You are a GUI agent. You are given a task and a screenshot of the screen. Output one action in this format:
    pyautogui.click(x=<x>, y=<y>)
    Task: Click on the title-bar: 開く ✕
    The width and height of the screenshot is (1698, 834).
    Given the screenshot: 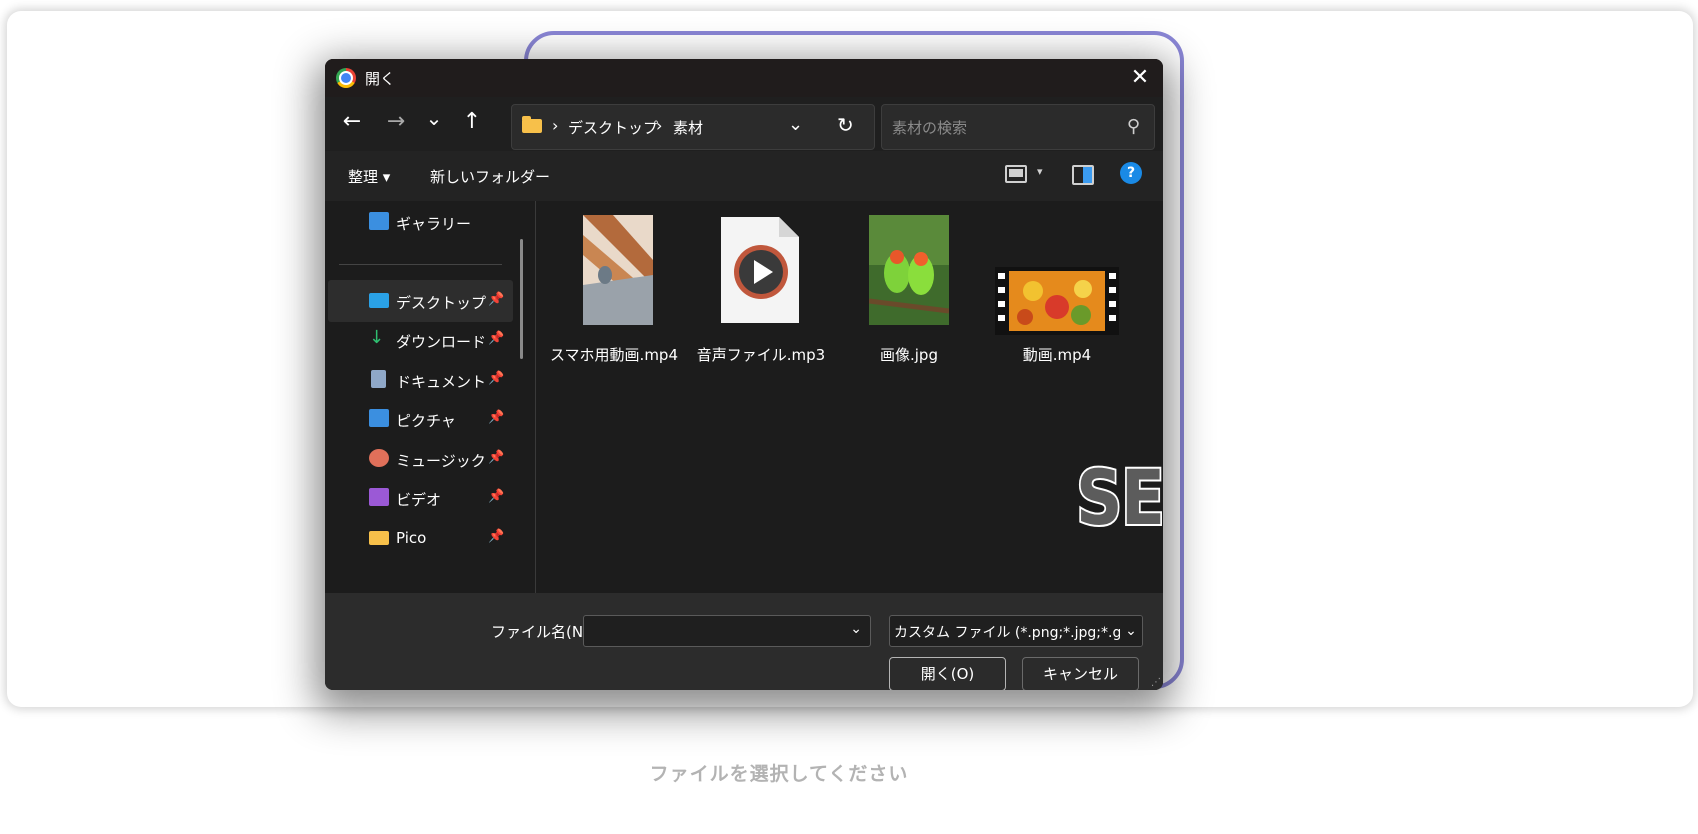 What is the action you would take?
    pyautogui.click(x=744, y=78)
    